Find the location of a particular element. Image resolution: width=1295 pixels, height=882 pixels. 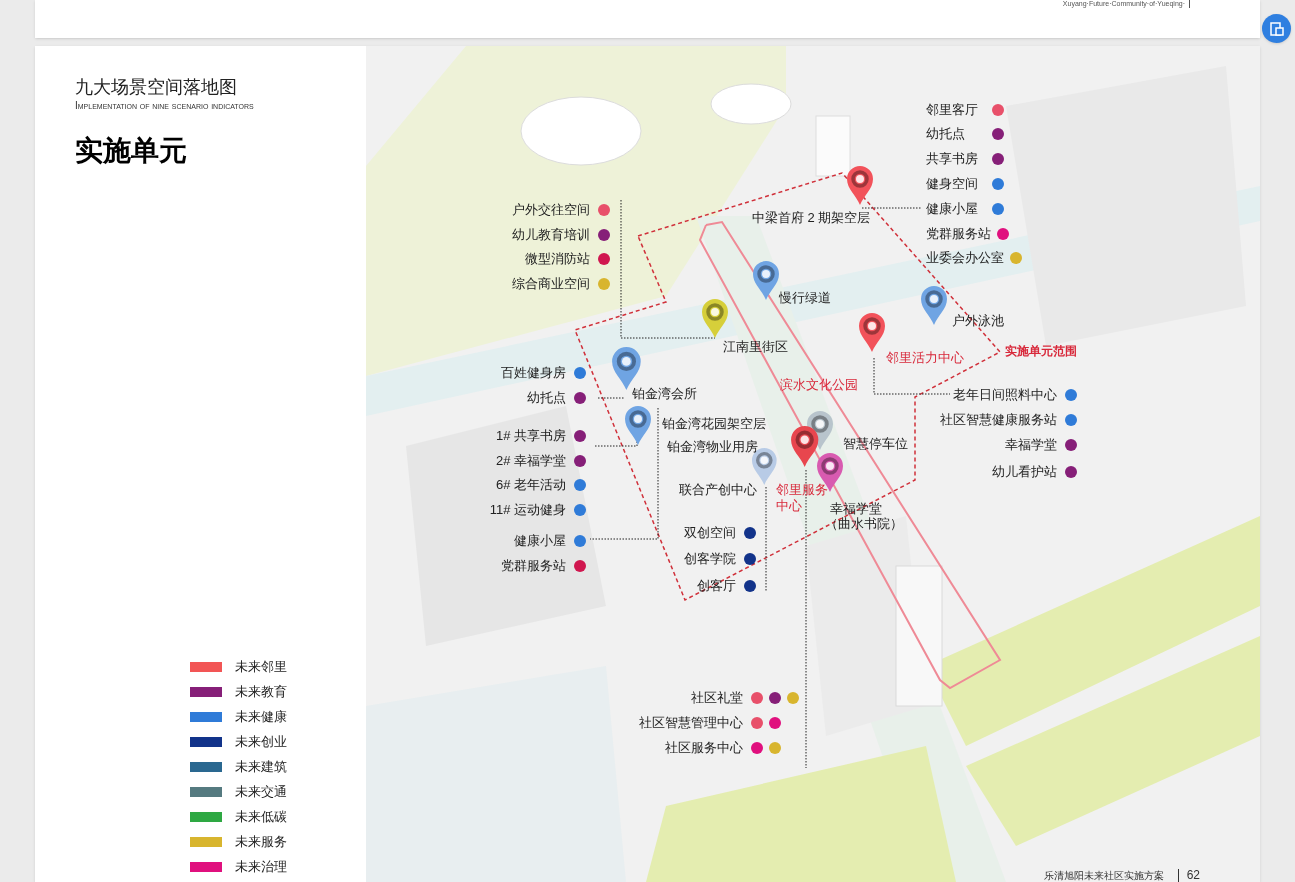

point-label: 社区礼堂 is located at coordinates (717, 698).